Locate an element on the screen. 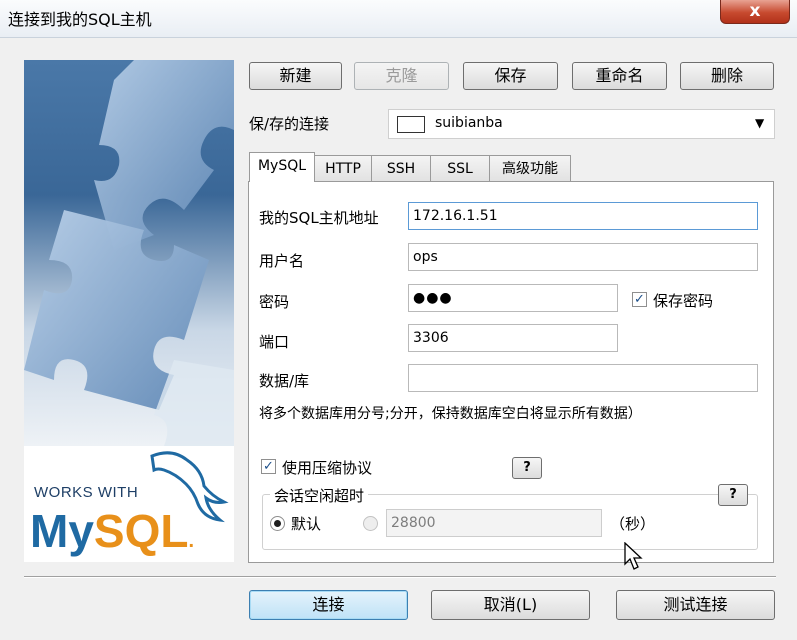 The image size is (797, 640). connect-button: 连接 is located at coordinates (328, 605).